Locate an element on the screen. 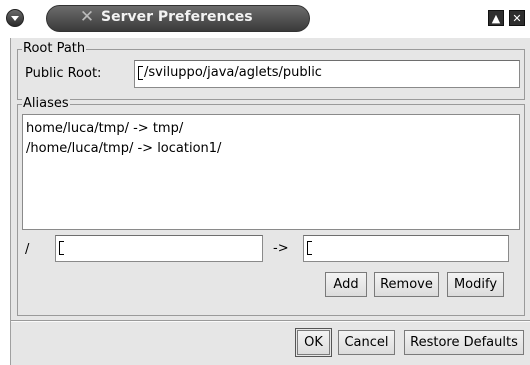 This screenshot has width=530, height=365. public-root-value: /sviluppo/java/aglets/public is located at coordinates (233, 72).